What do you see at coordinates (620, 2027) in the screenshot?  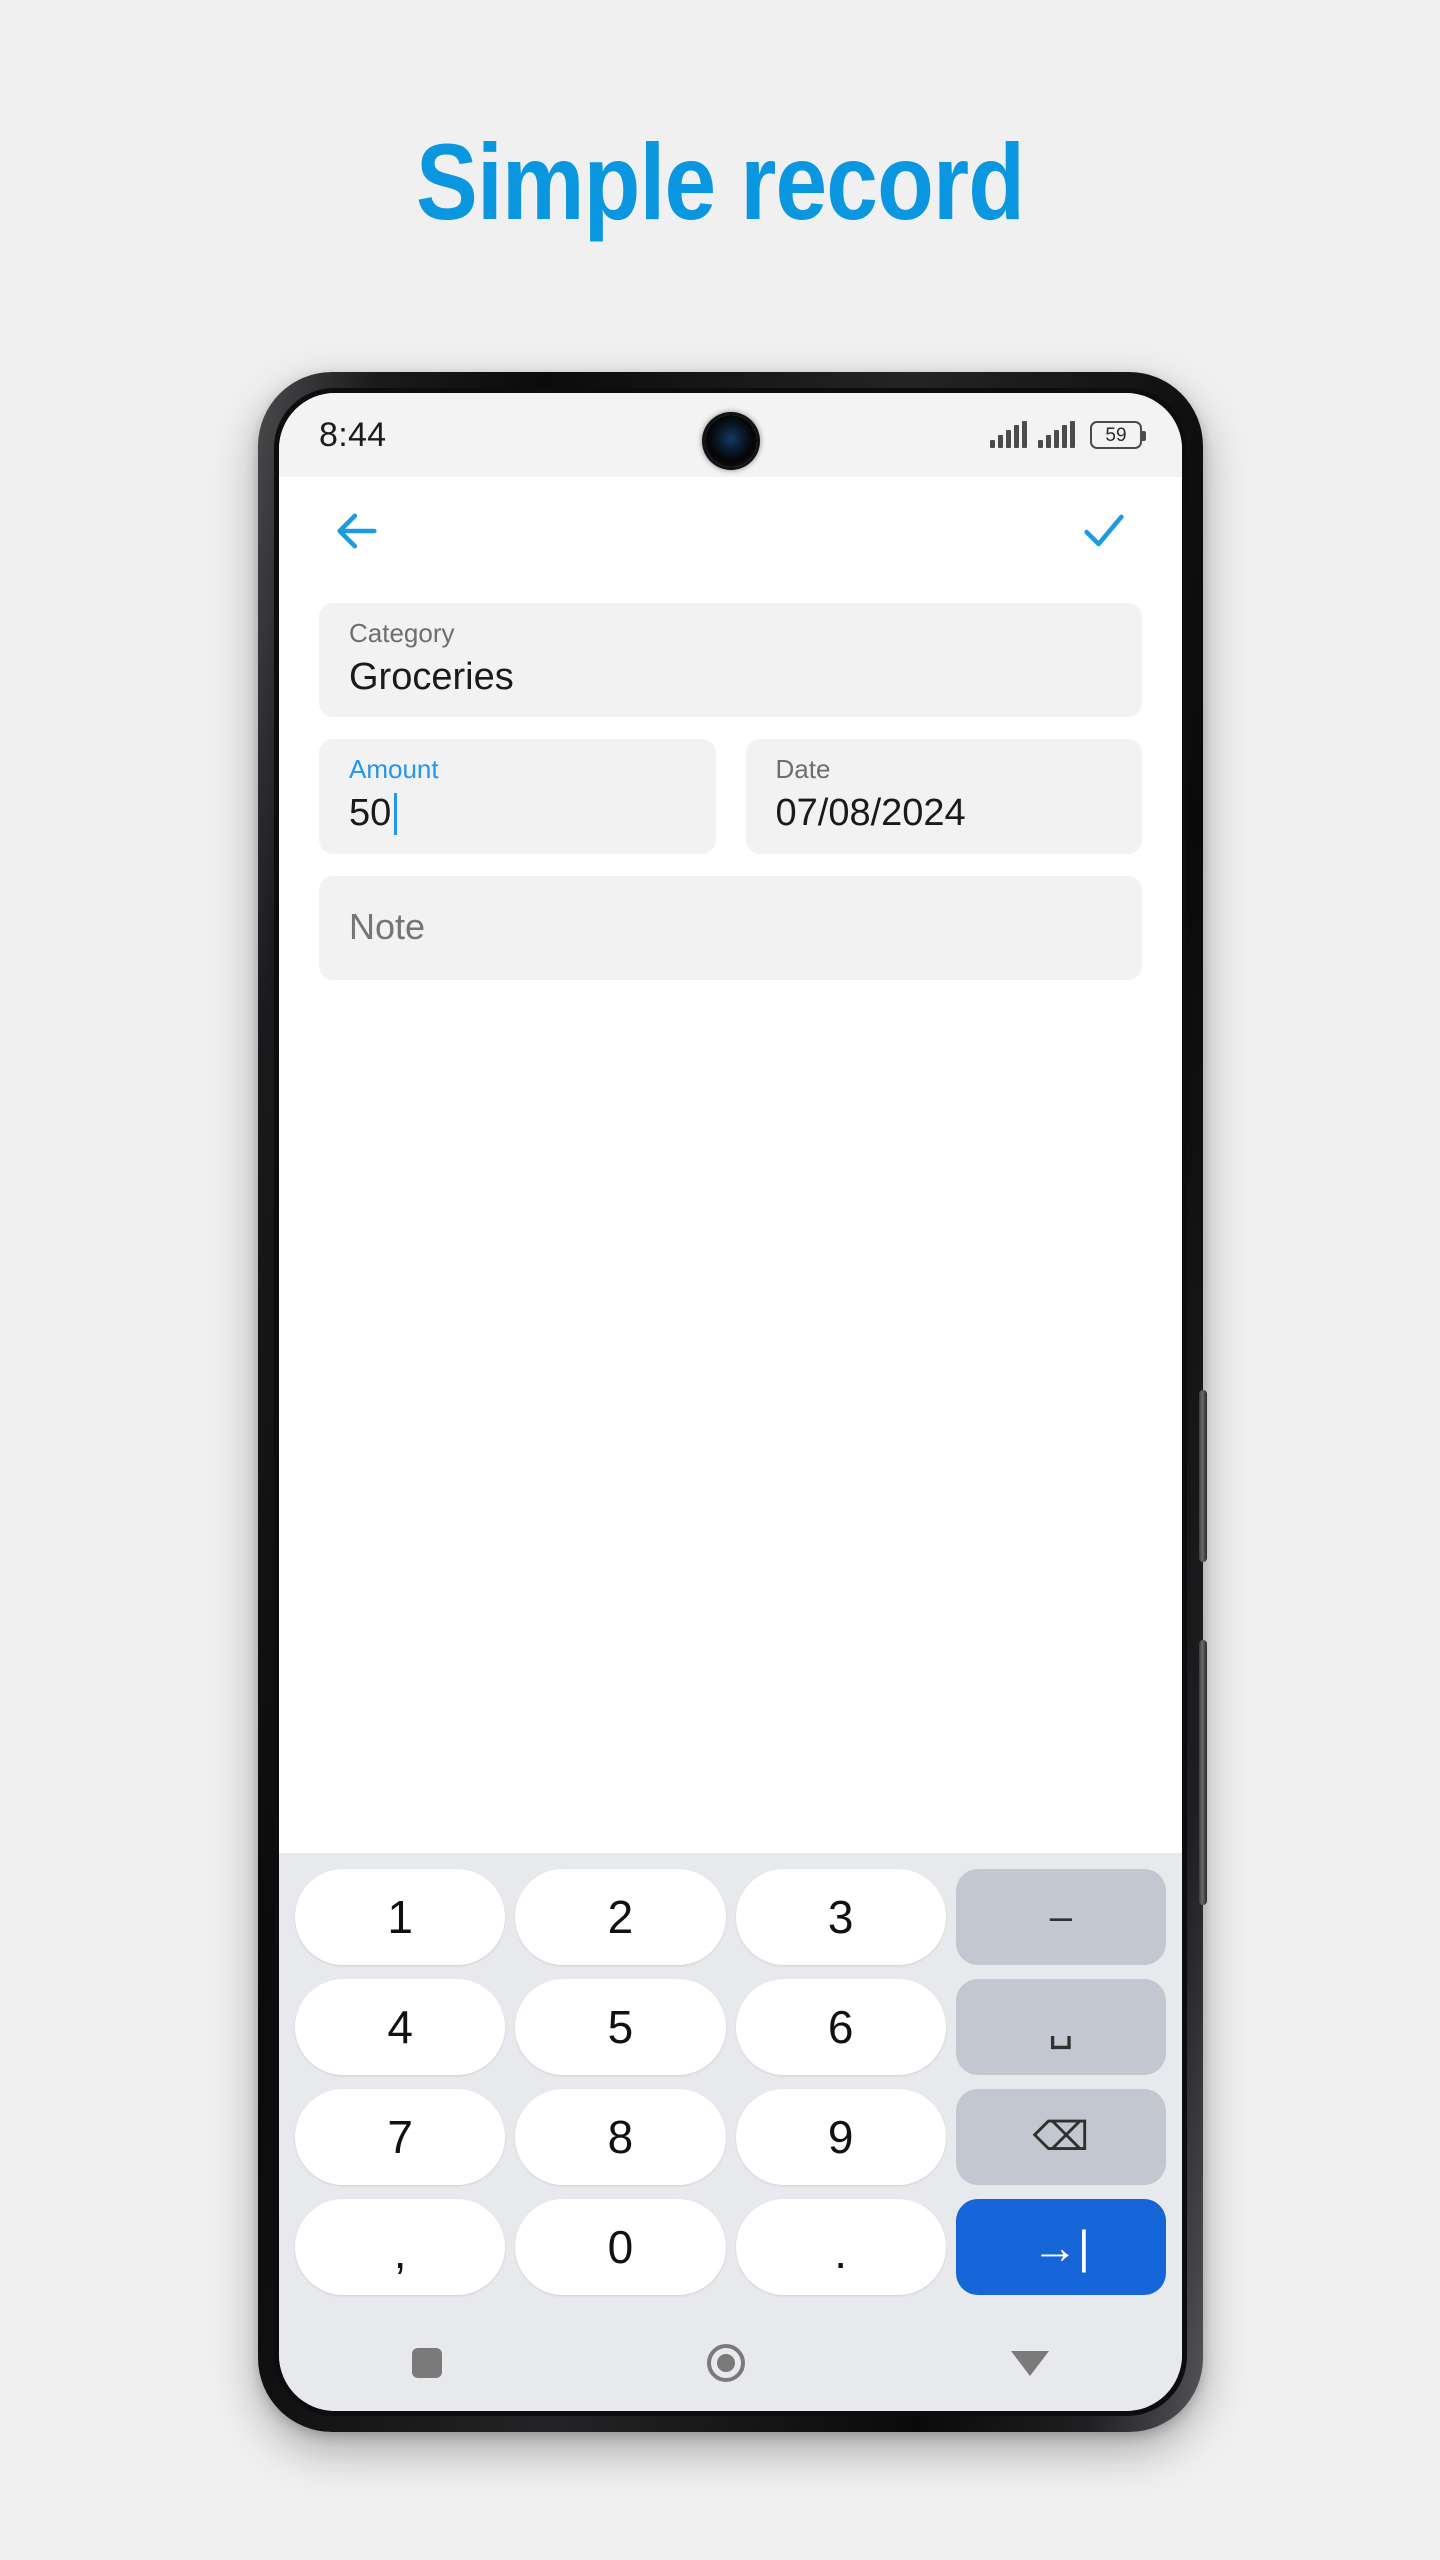 I see `key-5: 5` at bounding box center [620, 2027].